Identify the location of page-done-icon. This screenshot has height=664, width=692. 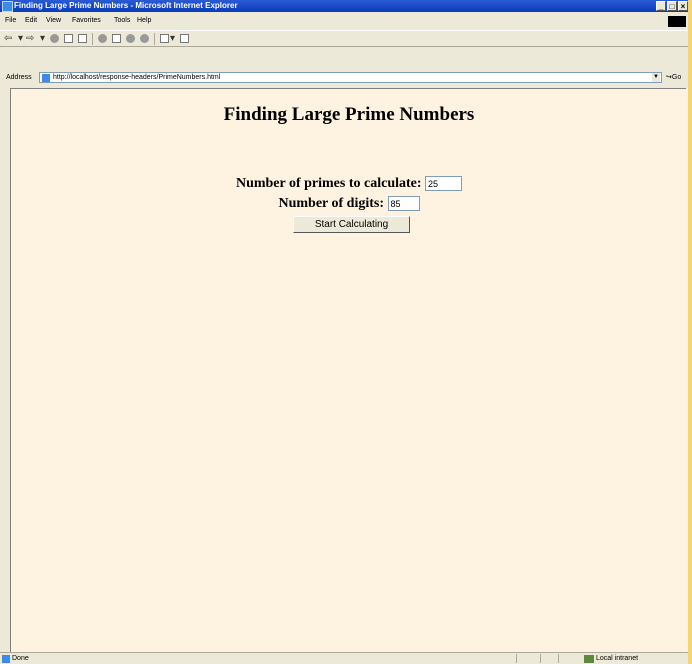
(6, 659).